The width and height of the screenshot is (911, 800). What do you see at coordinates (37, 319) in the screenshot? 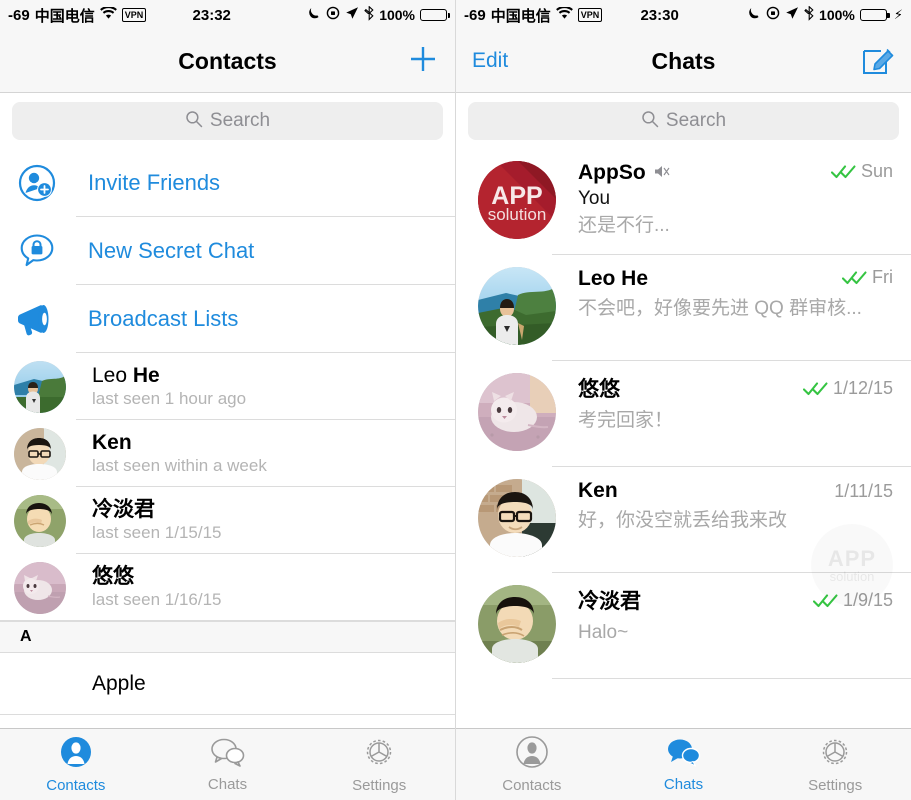
I see `megaphone-icon` at bounding box center [37, 319].